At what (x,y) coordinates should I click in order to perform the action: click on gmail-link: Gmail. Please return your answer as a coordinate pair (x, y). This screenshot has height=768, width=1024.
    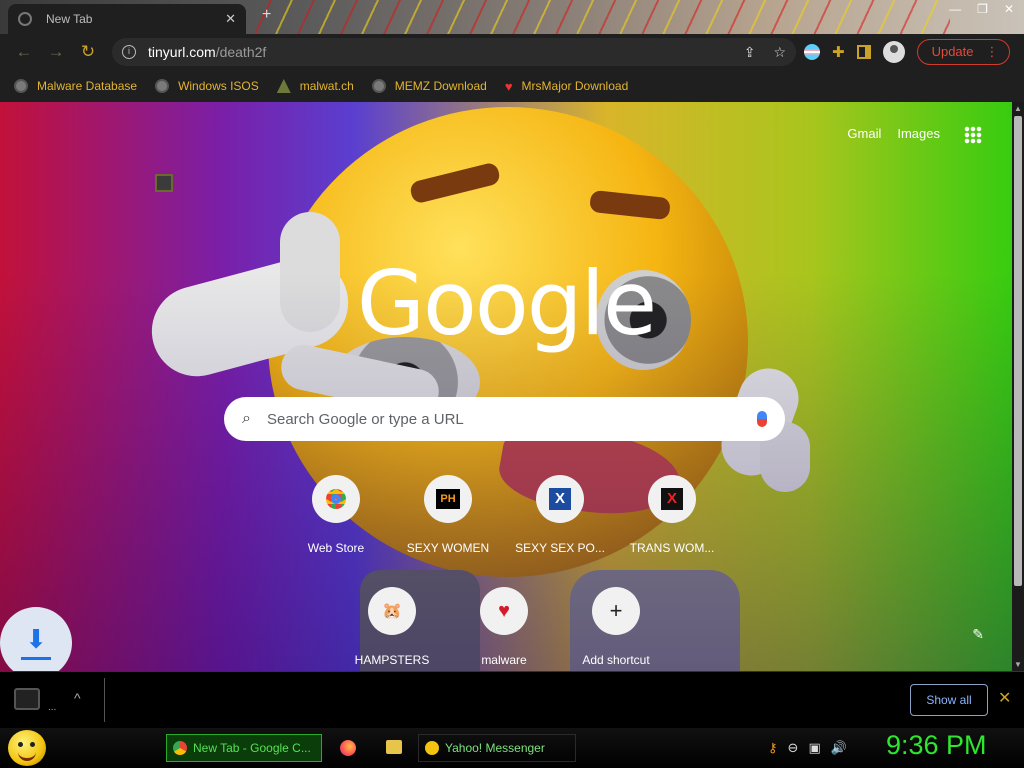
    Looking at the image, I should click on (864, 133).